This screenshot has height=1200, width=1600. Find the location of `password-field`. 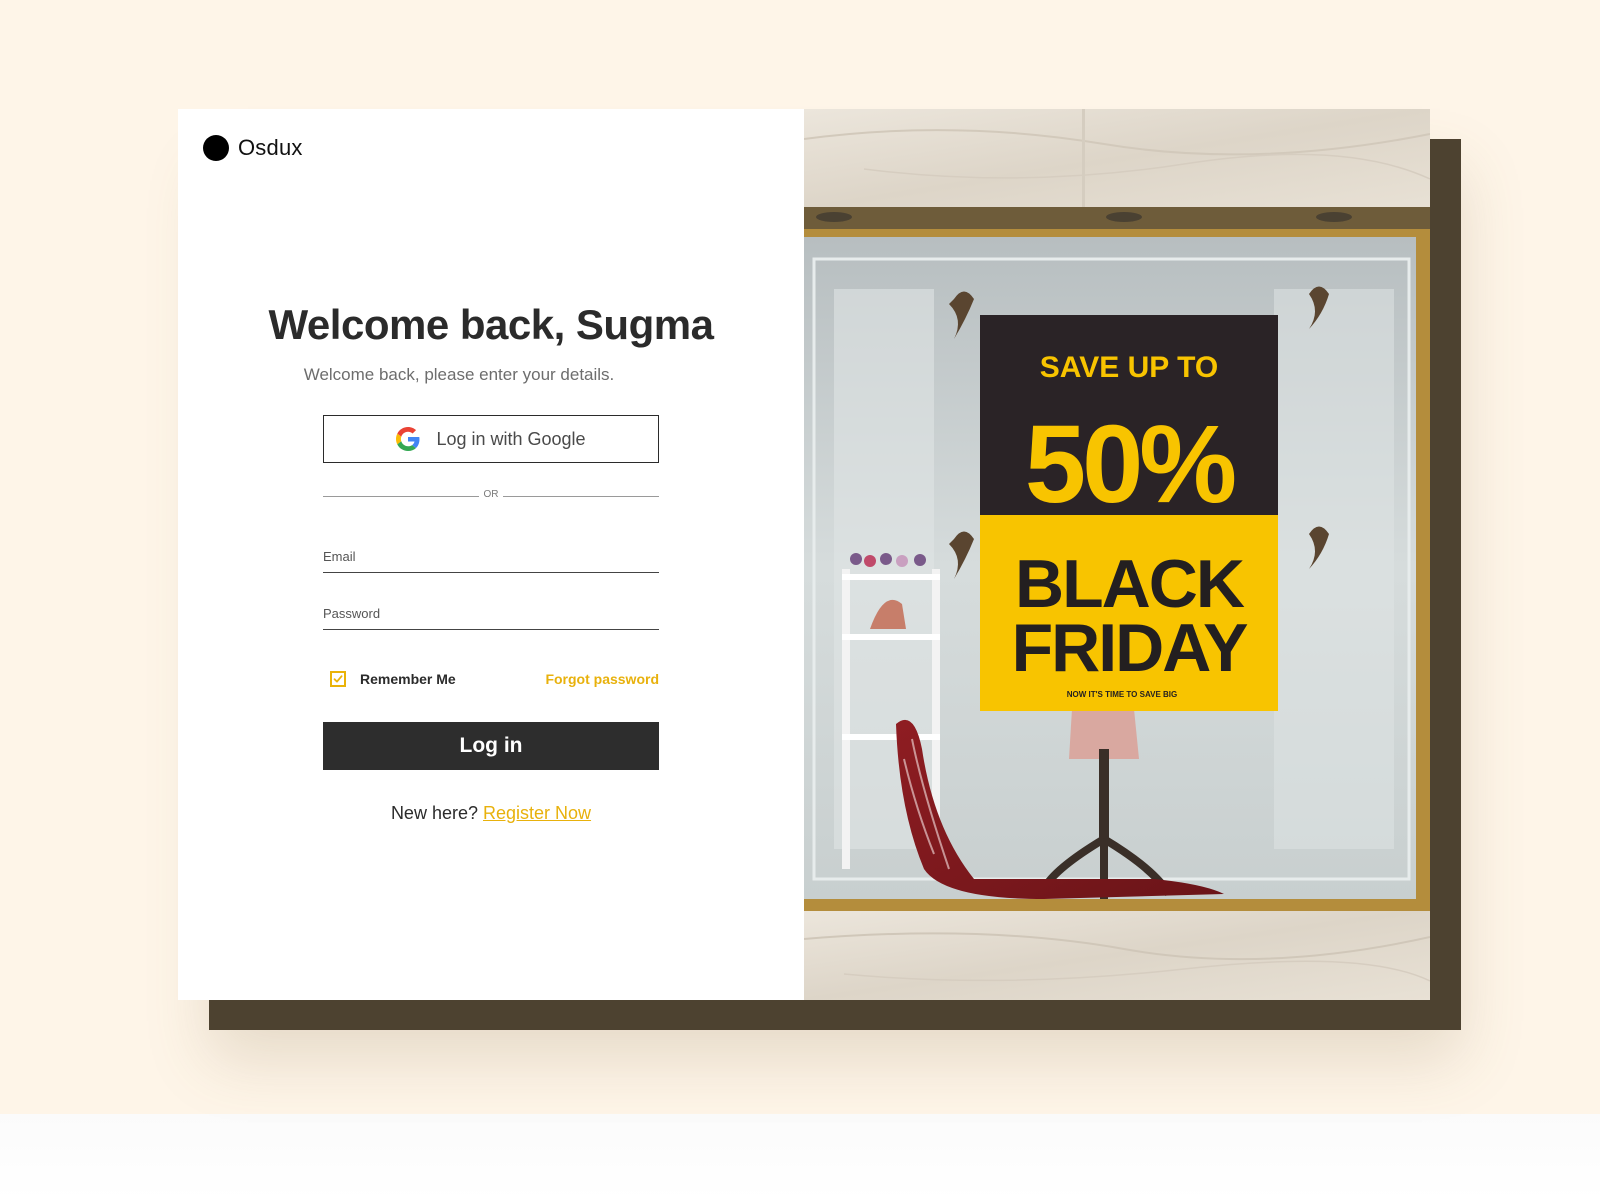

password-field is located at coordinates (491, 613).